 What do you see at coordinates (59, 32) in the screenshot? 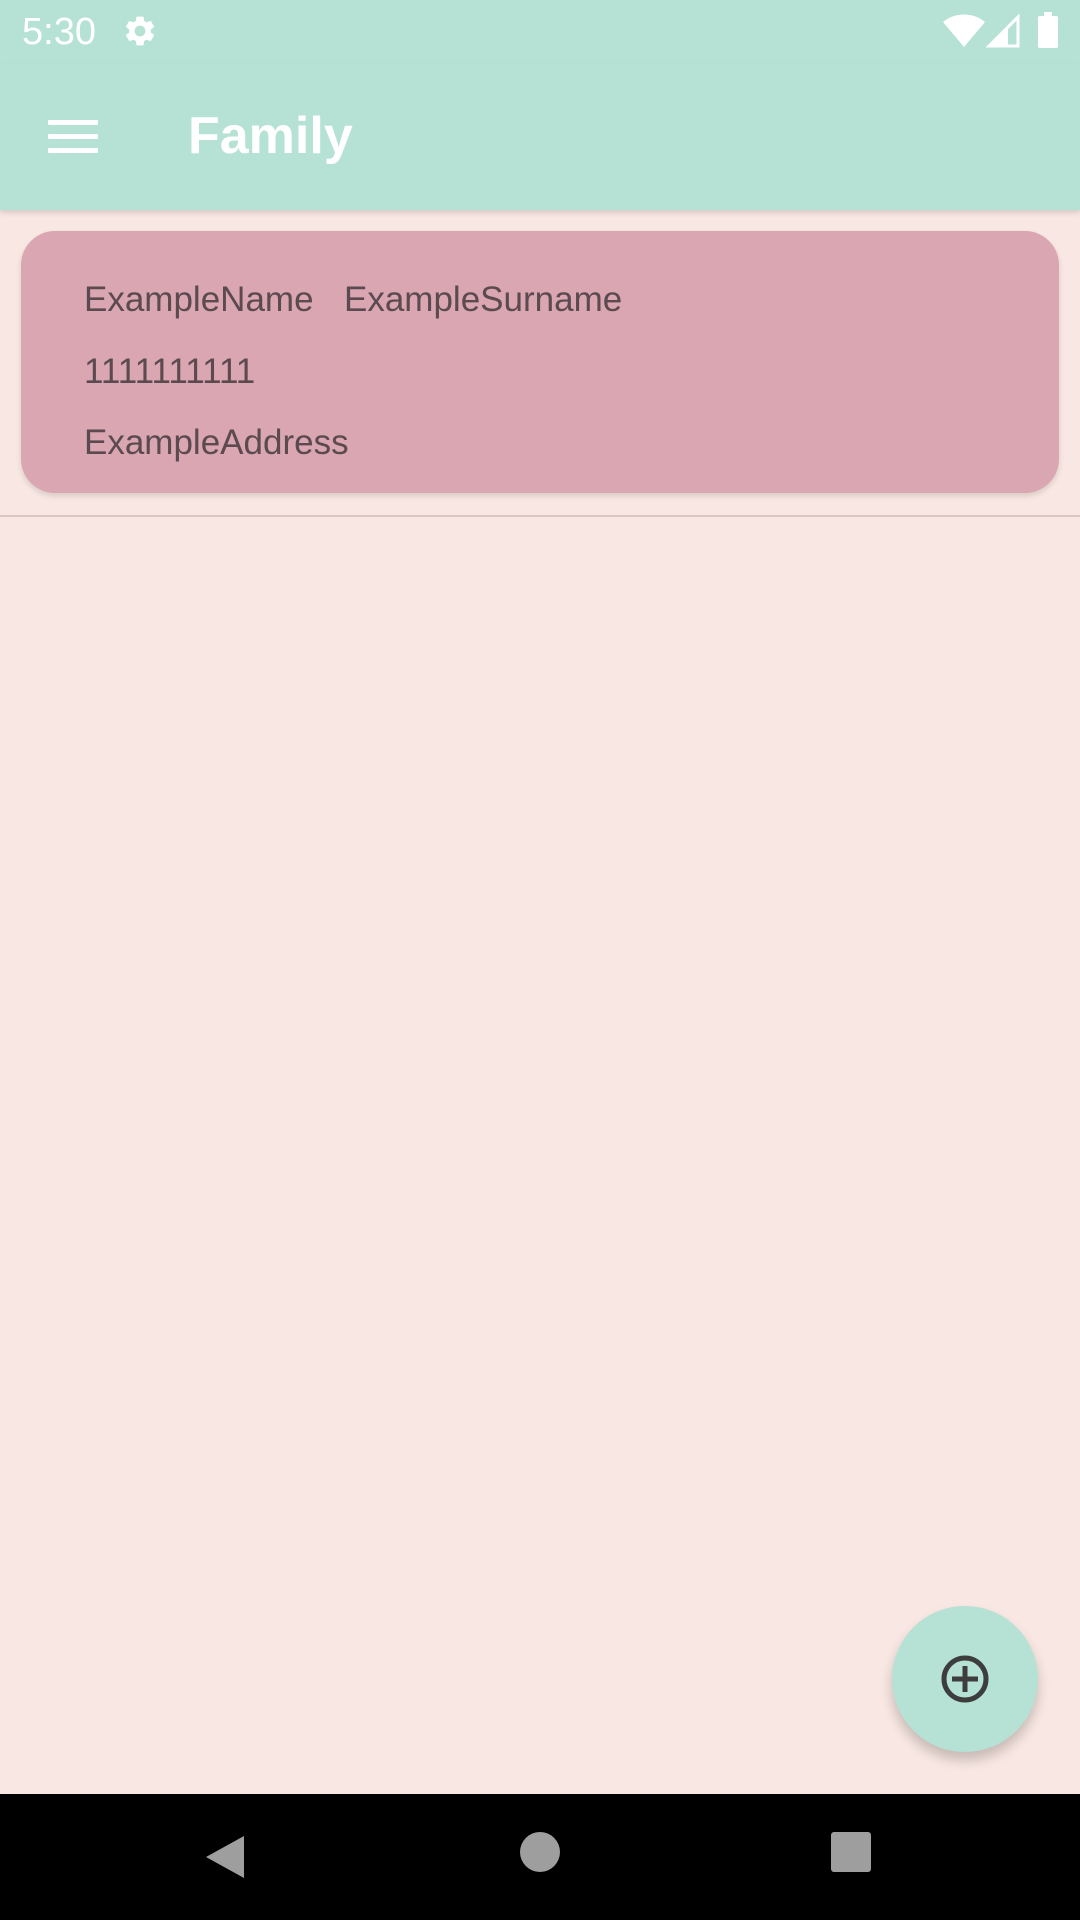
I see `status-time: 5:30` at bounding box center [59, 32].